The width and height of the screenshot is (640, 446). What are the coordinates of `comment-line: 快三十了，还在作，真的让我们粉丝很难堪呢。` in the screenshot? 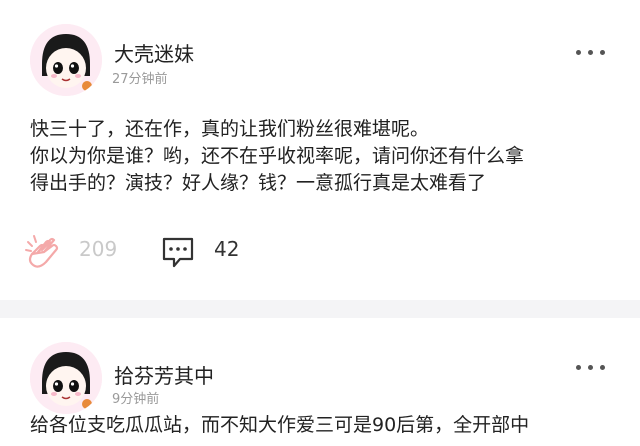 It's located at (230, 129).